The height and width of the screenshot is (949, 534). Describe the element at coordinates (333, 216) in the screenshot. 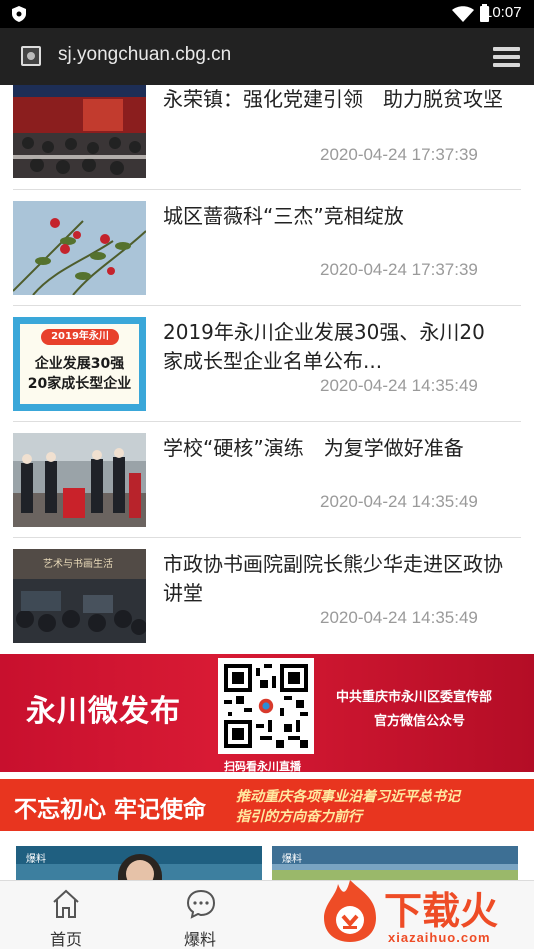

I see `news-title: 城区蔷薇科“三杰”竞相绽放` at that location.